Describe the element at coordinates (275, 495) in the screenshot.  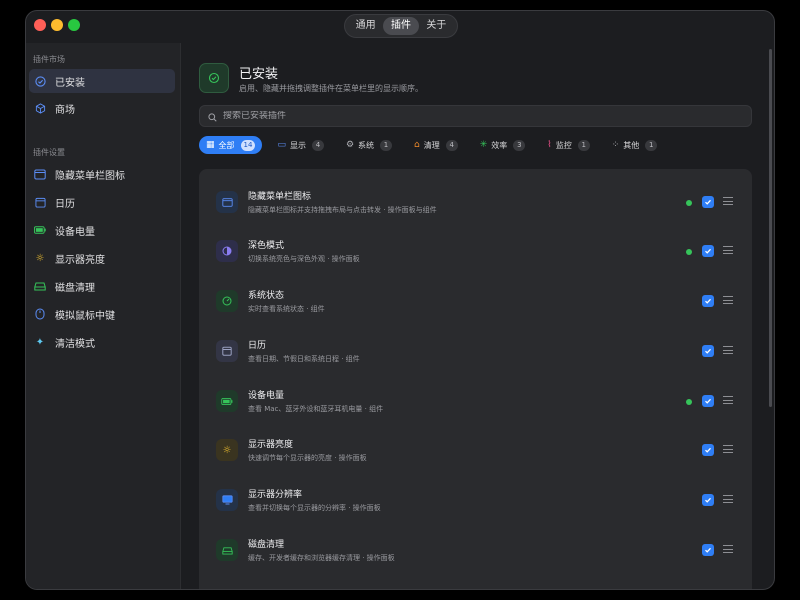
I see `plugin-title: 显示器分辨率` at that location.